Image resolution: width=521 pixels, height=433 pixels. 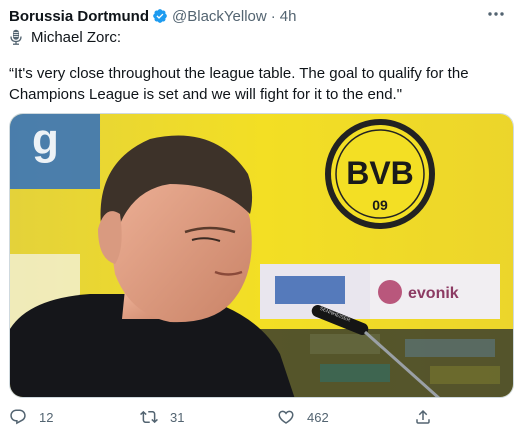 I want to click on reply-icon, so click(x=18, y=417).